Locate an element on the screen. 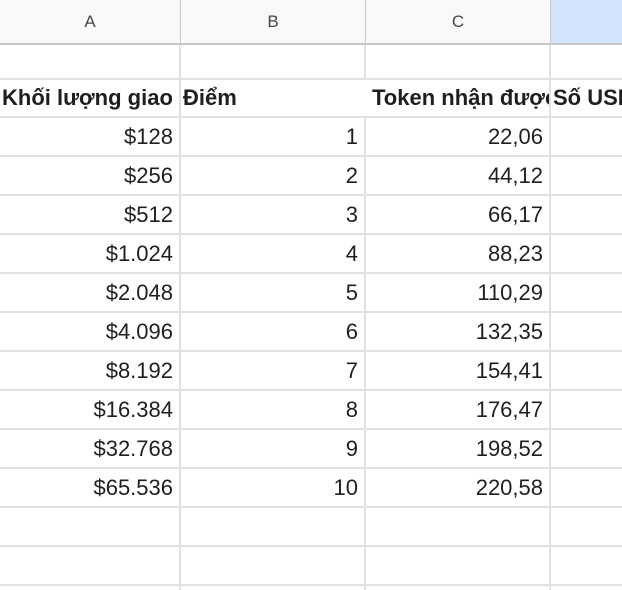 The width and height of the screenshot is (622, 590). cell-tokens: 44,12 is located at coordinates (458, 175).